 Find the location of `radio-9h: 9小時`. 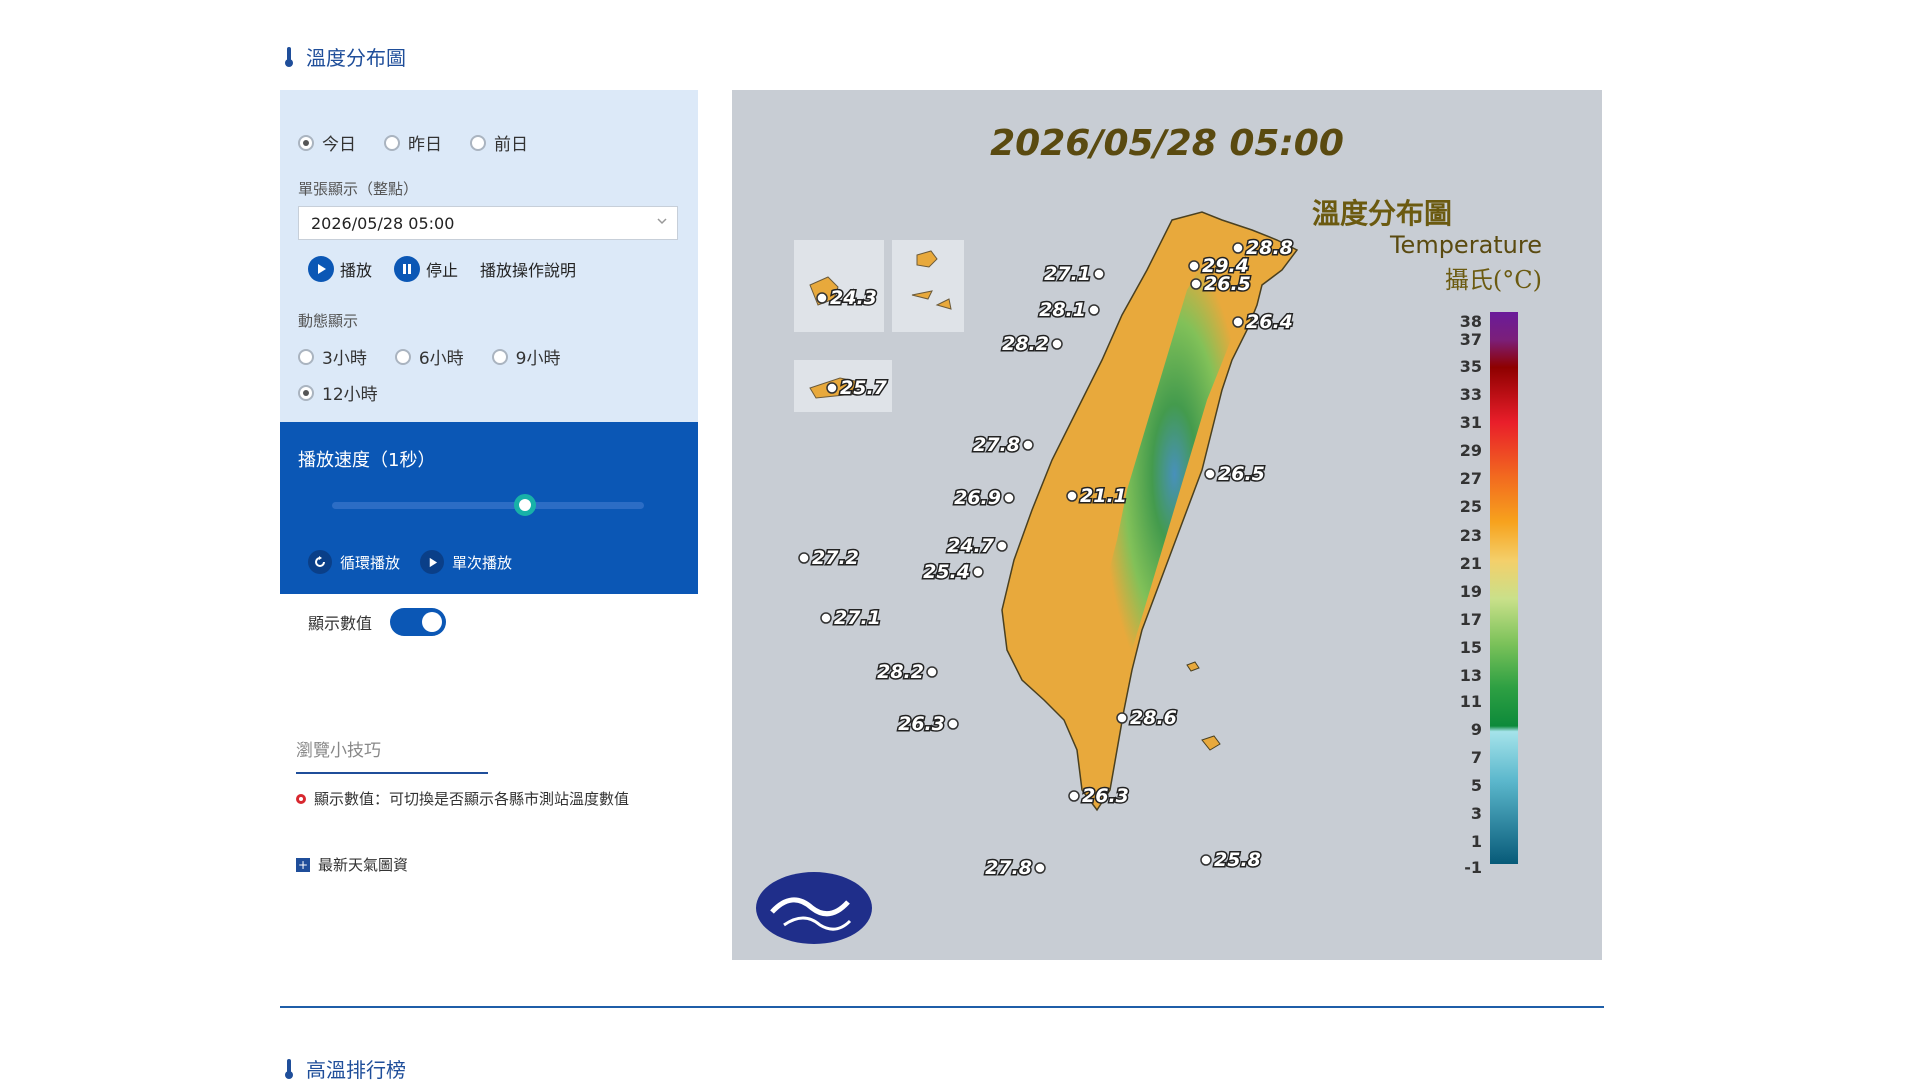

radio-9h: 9小時 is located at coordinates (525, 356).